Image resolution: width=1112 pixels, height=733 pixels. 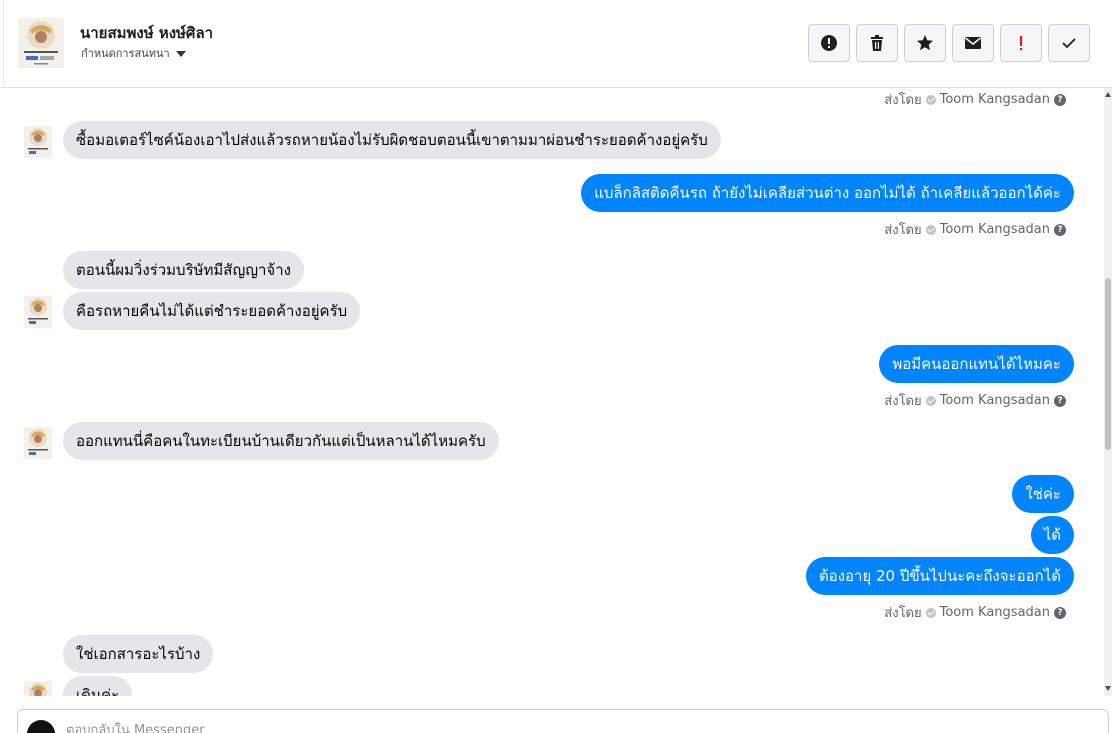 What do you see at coordinates (125, 53) in the screenshot?
I see `conversation-settings-label: กำหนดการสนทนา` at bounding box center [125, 53].